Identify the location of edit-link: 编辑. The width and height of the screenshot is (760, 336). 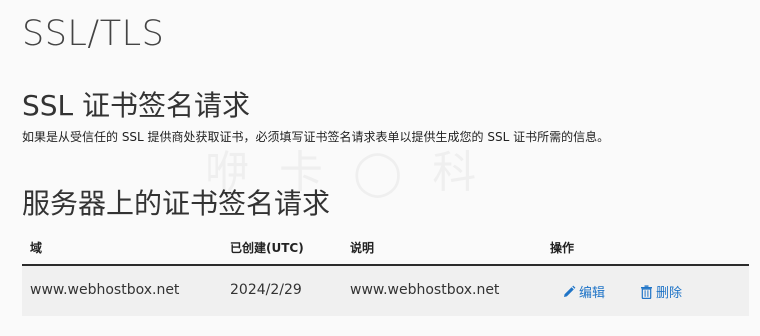
(583, 291).